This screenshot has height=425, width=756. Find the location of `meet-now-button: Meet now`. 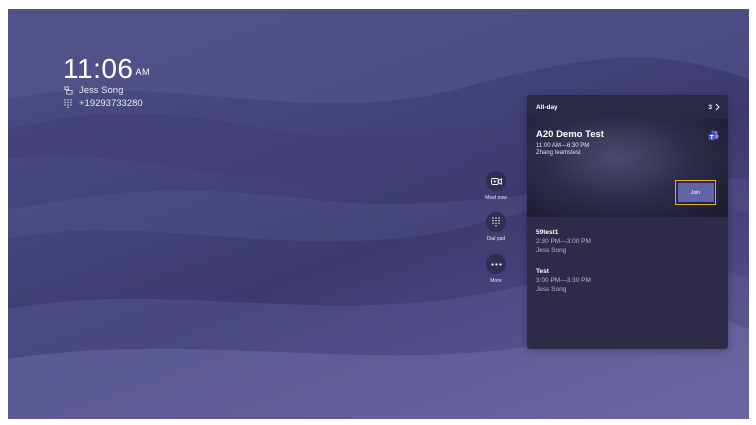

meet-now-button: Meet now is located at coordinates (496, 186).